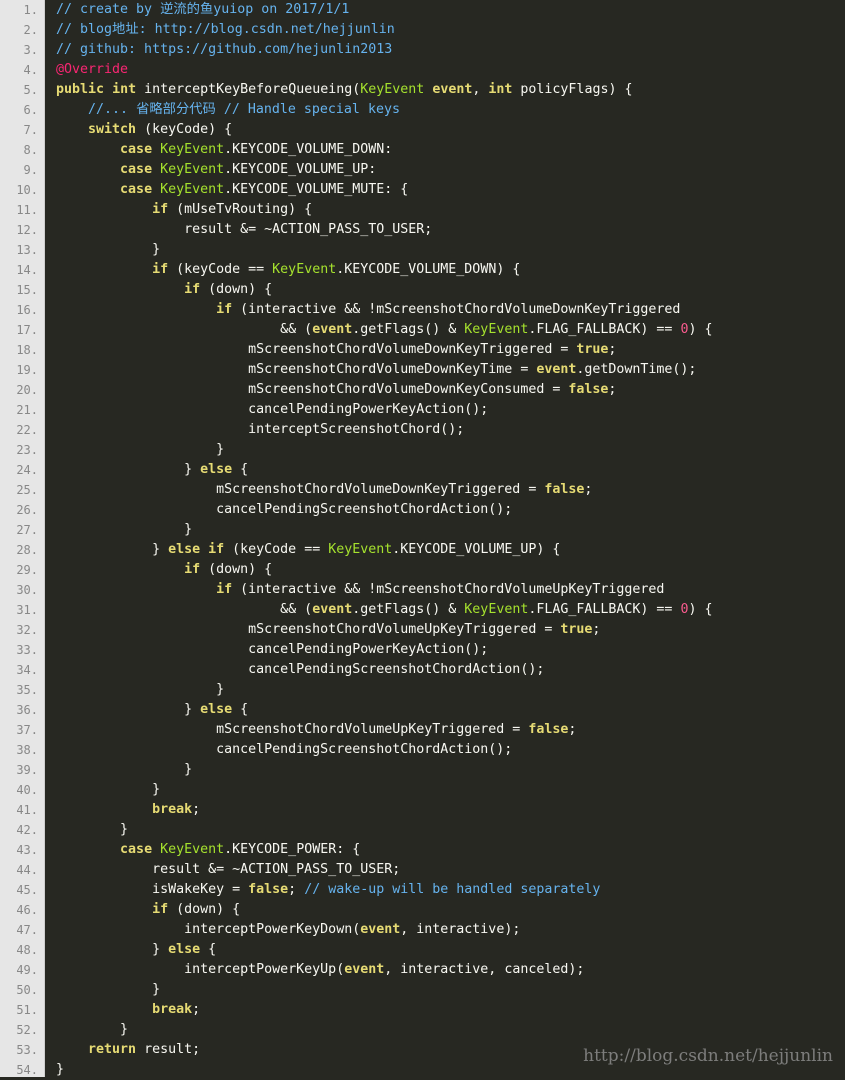  I want to click on code-text: cancelPendingScreenshotChordAction();, so click(300, 670).